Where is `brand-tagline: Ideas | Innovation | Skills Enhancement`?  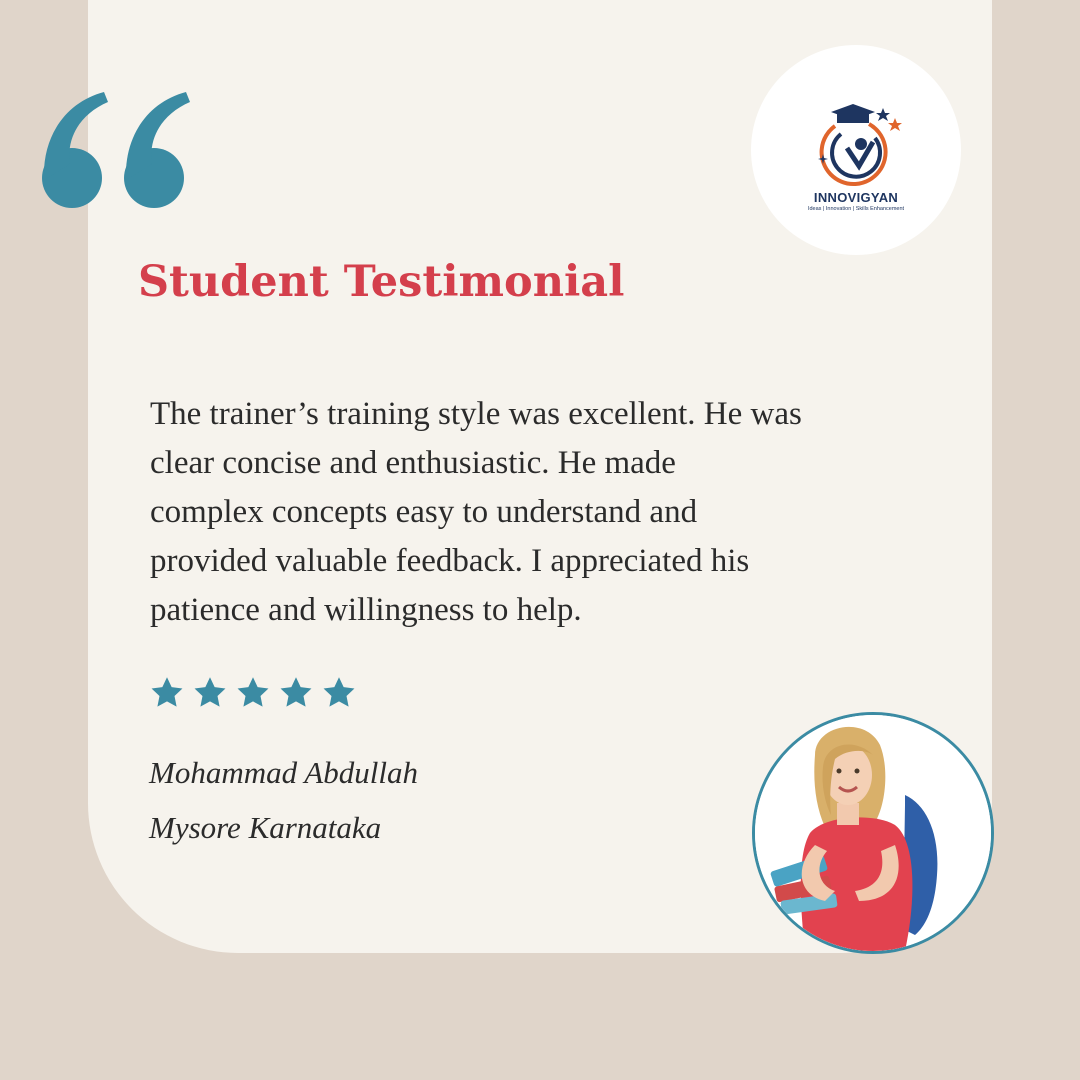 brand-tagline: Ideas | Innovation | Skills Enhancement is located at coordinates (856, 209).